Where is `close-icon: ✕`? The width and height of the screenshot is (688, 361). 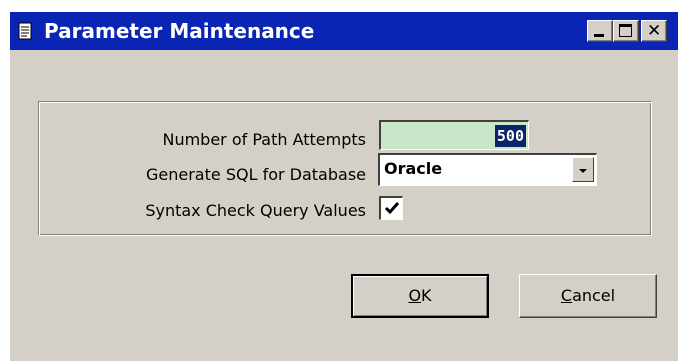
close-icon: ✕ is located at coordinates (654, 31).